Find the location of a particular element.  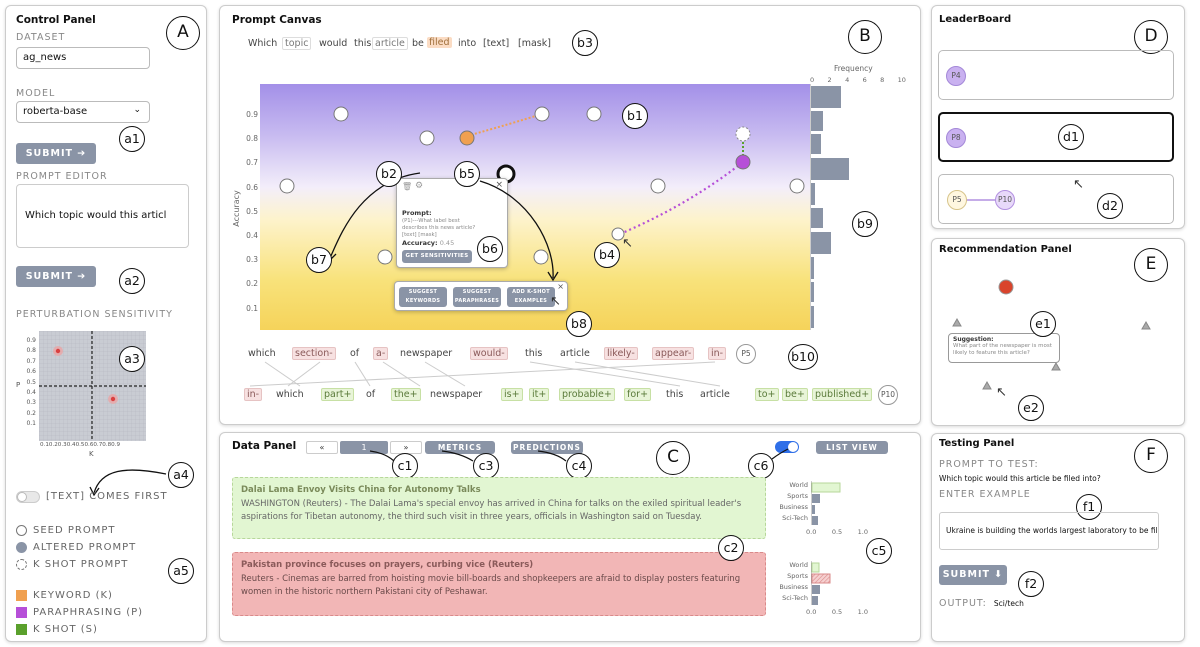

prompt-id-badge: P8 is located at coordinates (956, 138).